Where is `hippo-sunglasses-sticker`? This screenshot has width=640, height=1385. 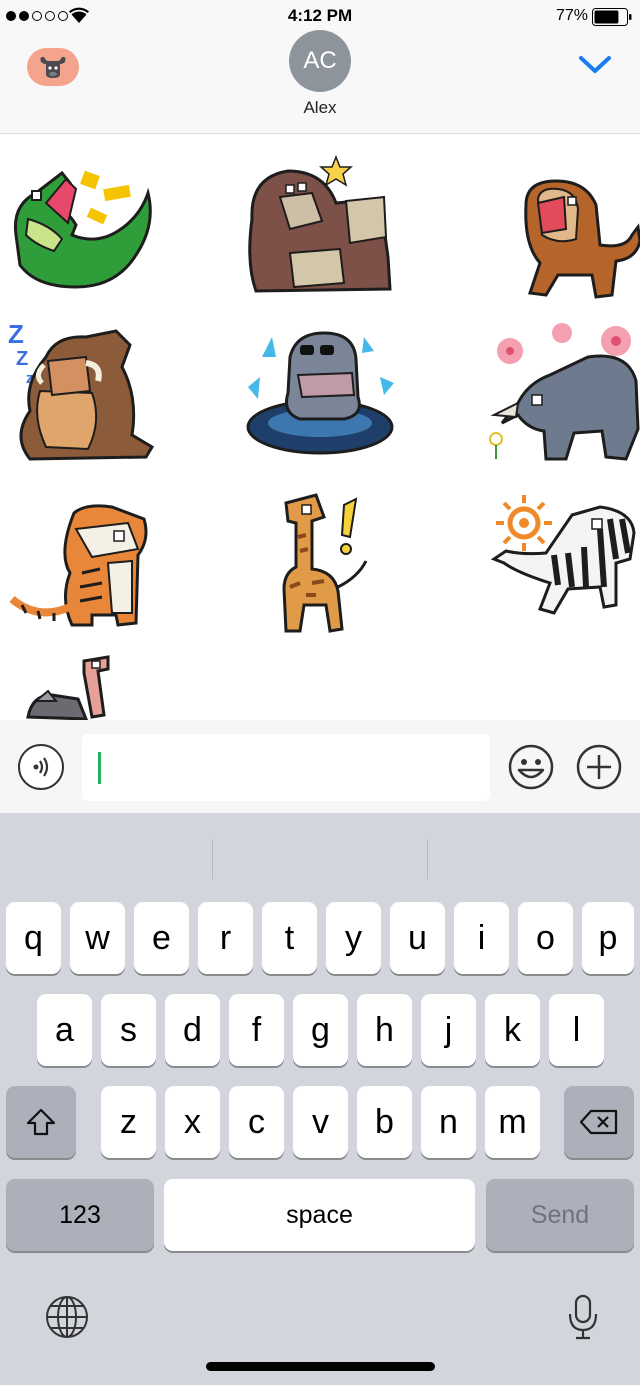
hippo-sunglasses-sticker is located at coordinates (322, 392).